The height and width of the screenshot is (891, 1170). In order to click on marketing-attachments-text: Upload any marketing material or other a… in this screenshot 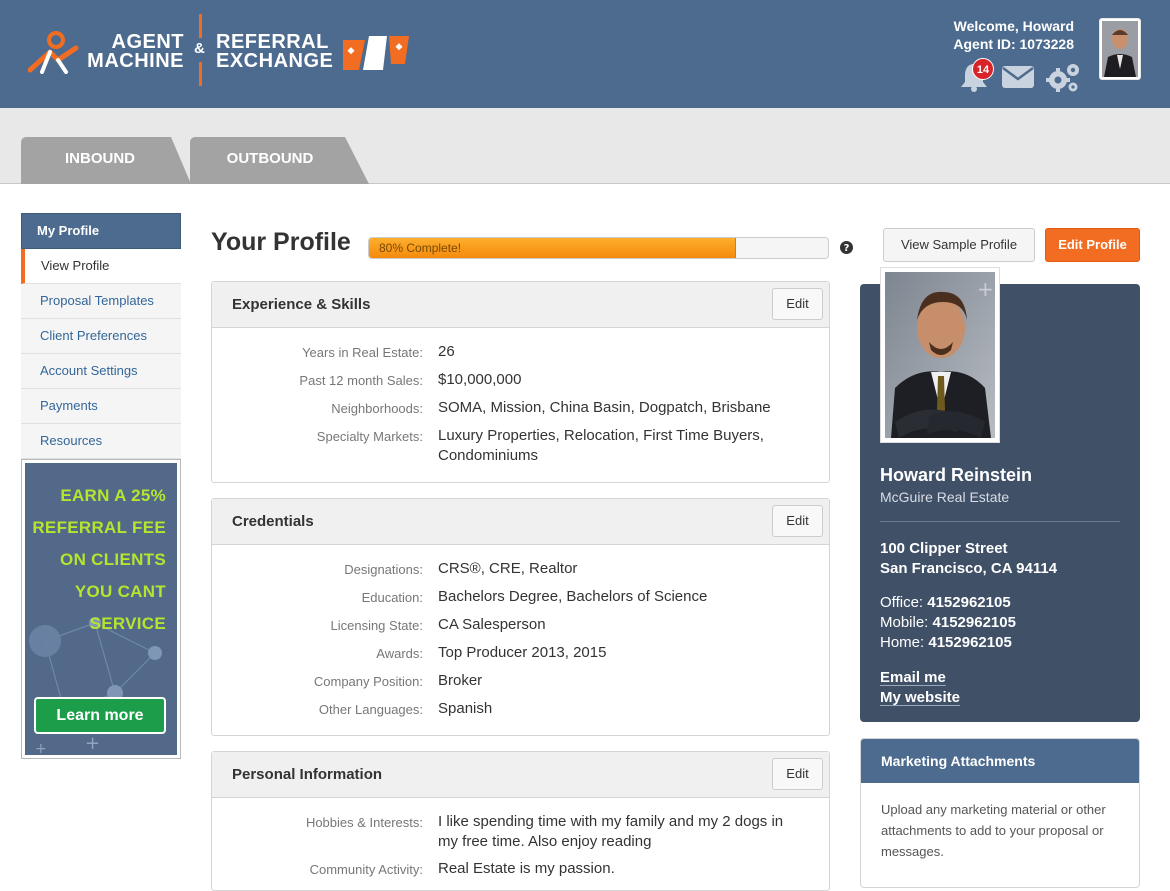, I will do `click(993, 830)`.